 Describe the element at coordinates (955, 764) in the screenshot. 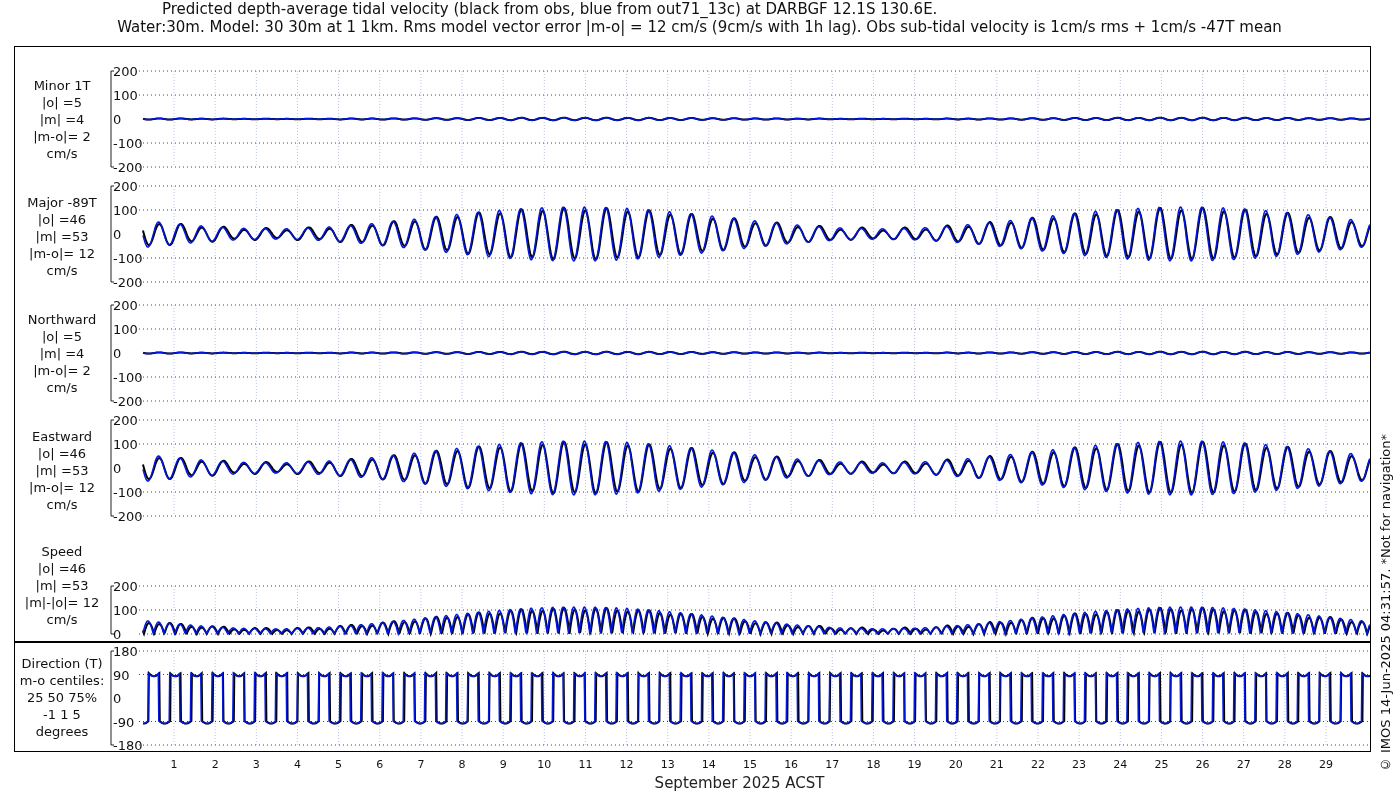

I see `x-tick-label: 20` at that location.